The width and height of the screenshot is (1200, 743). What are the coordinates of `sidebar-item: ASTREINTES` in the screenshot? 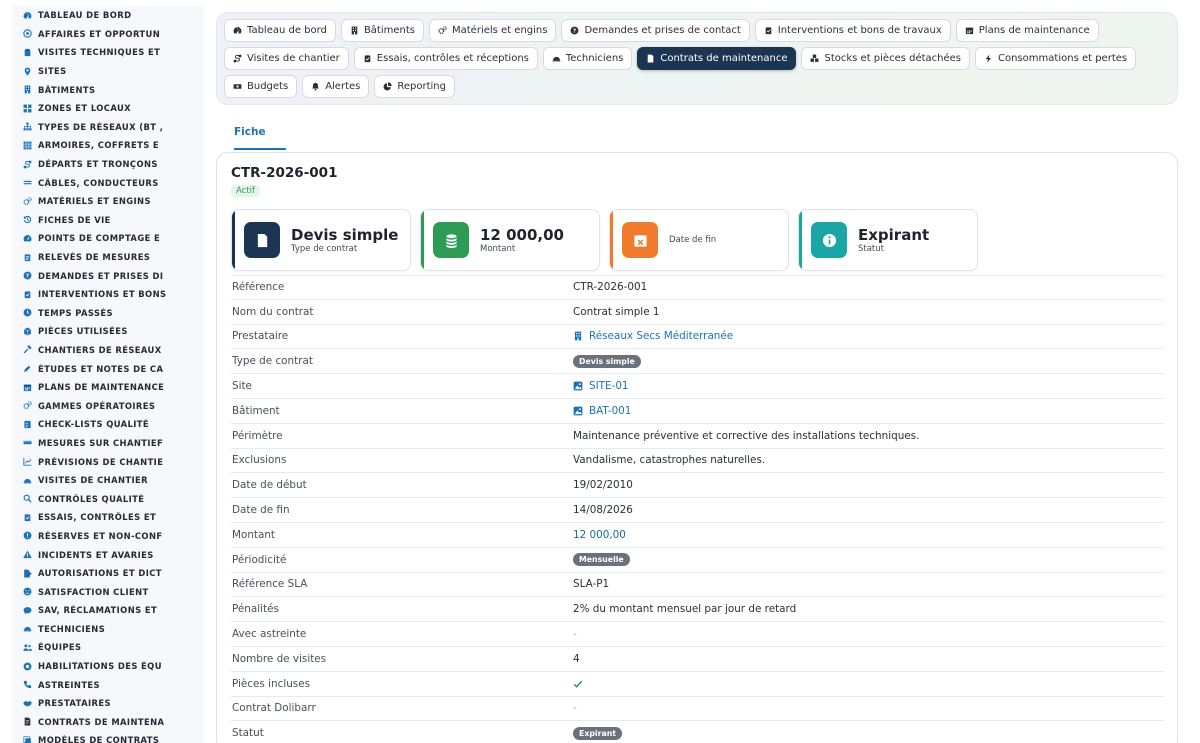 It's located at (108, 684).